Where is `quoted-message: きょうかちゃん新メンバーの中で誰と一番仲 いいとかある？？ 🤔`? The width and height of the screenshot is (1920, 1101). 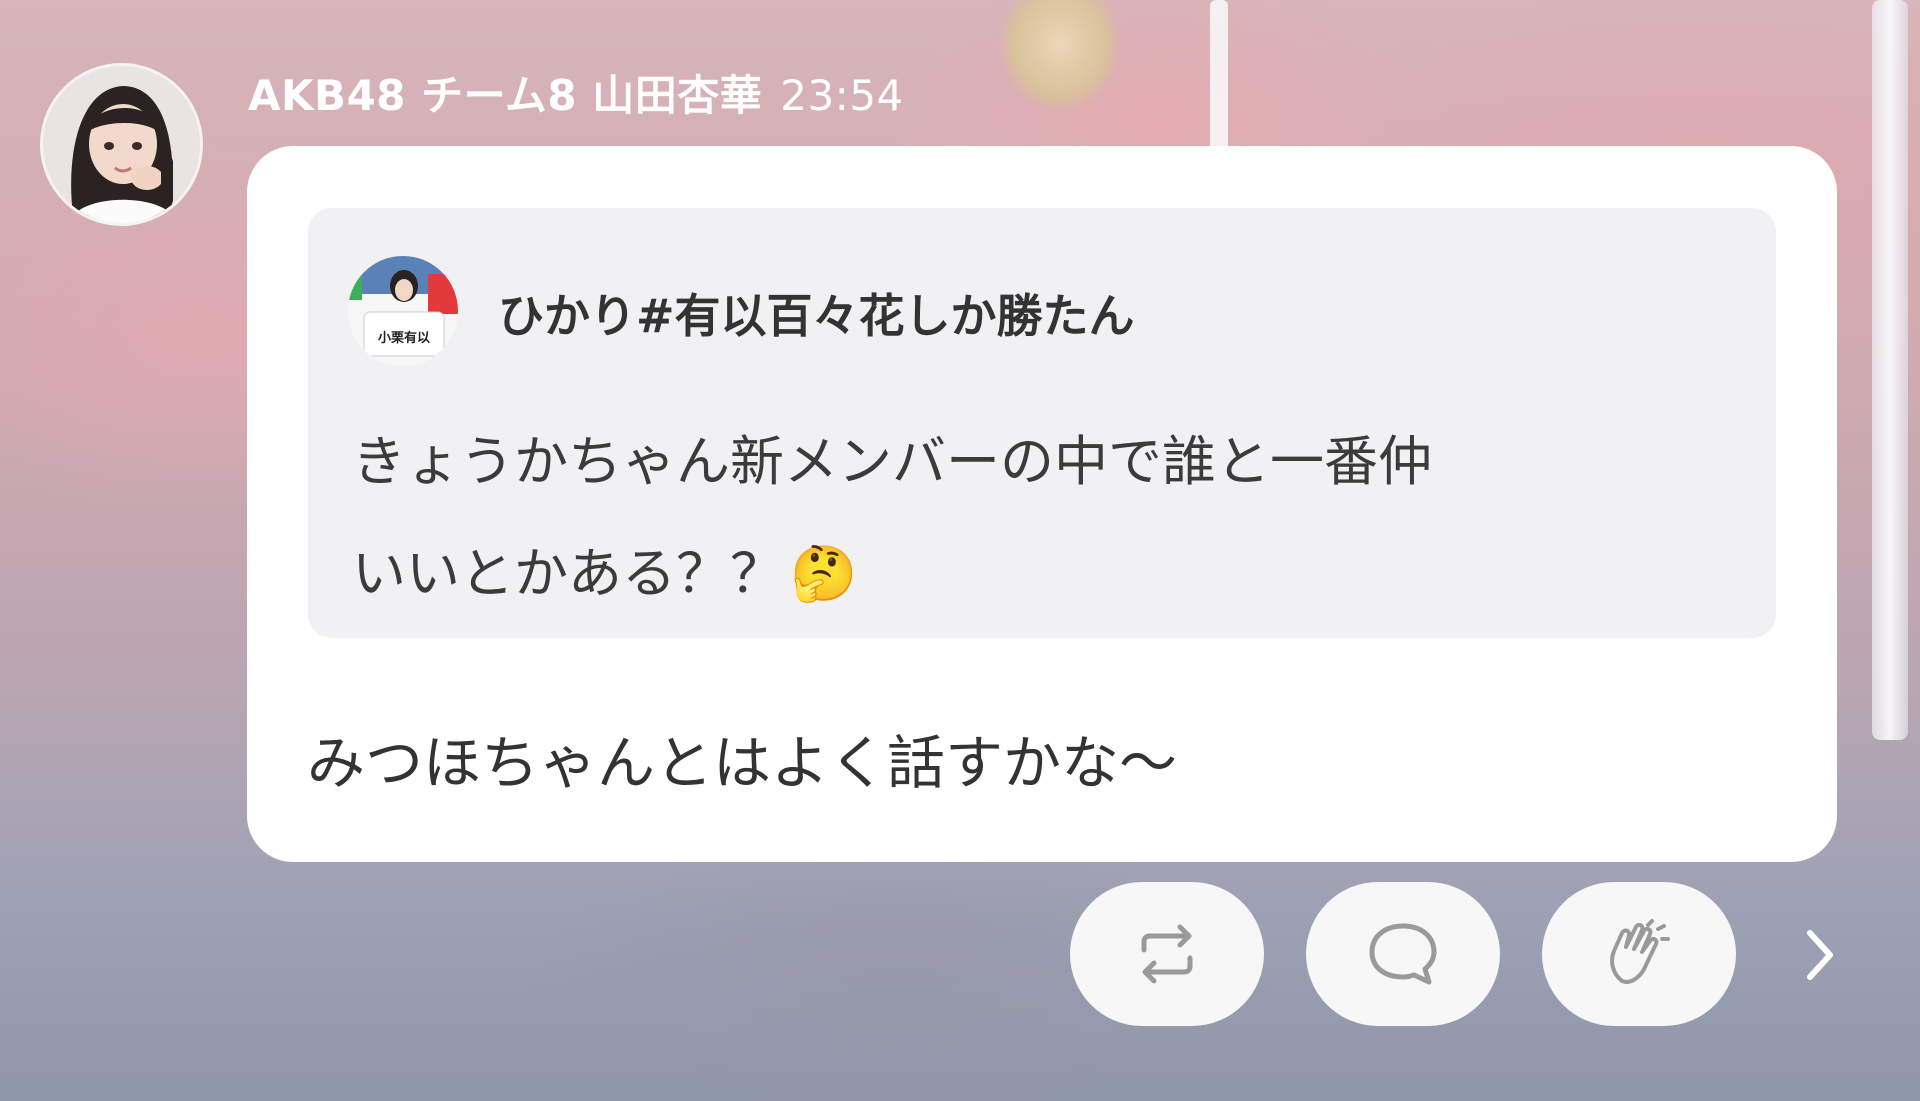 quoted-message: きょうかちゃん新メンバーの中で誰と一番仲 いいとかある？？ 🤔 is located at coordinates (1042, 518).